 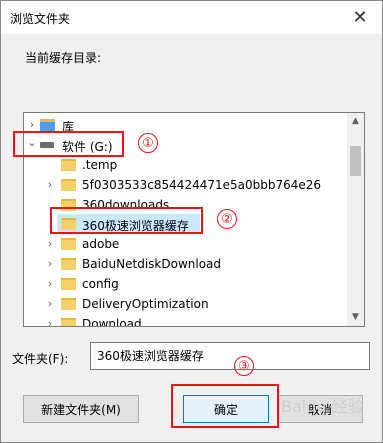 I want to click on tree-item-label: adobe, so click(x=101, y=244).